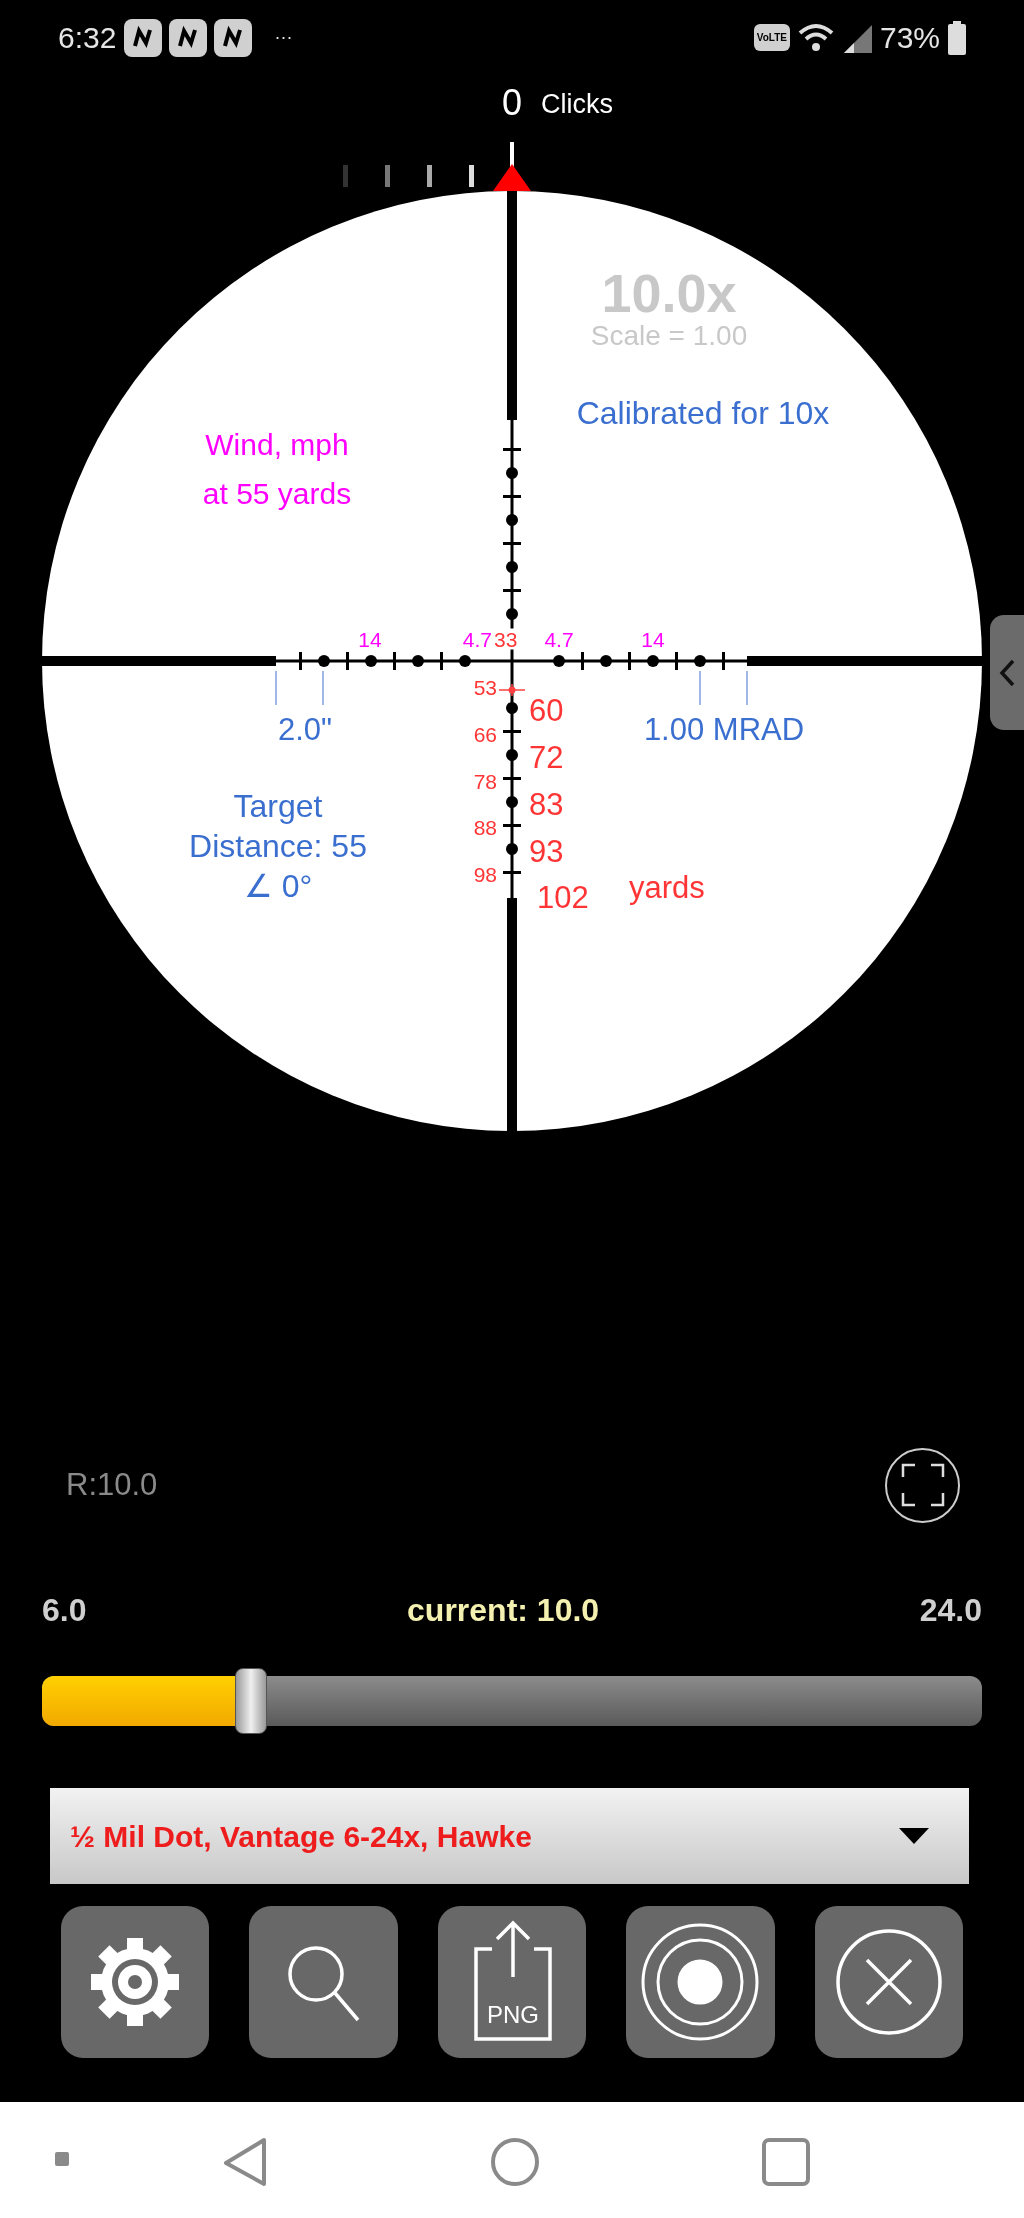 The height and width of the screenshot is (2218, 1024). What do you see at coordinates (563, 897) in the screenshot?
I see `range-mark: 102` at bounding box center [563, 897].